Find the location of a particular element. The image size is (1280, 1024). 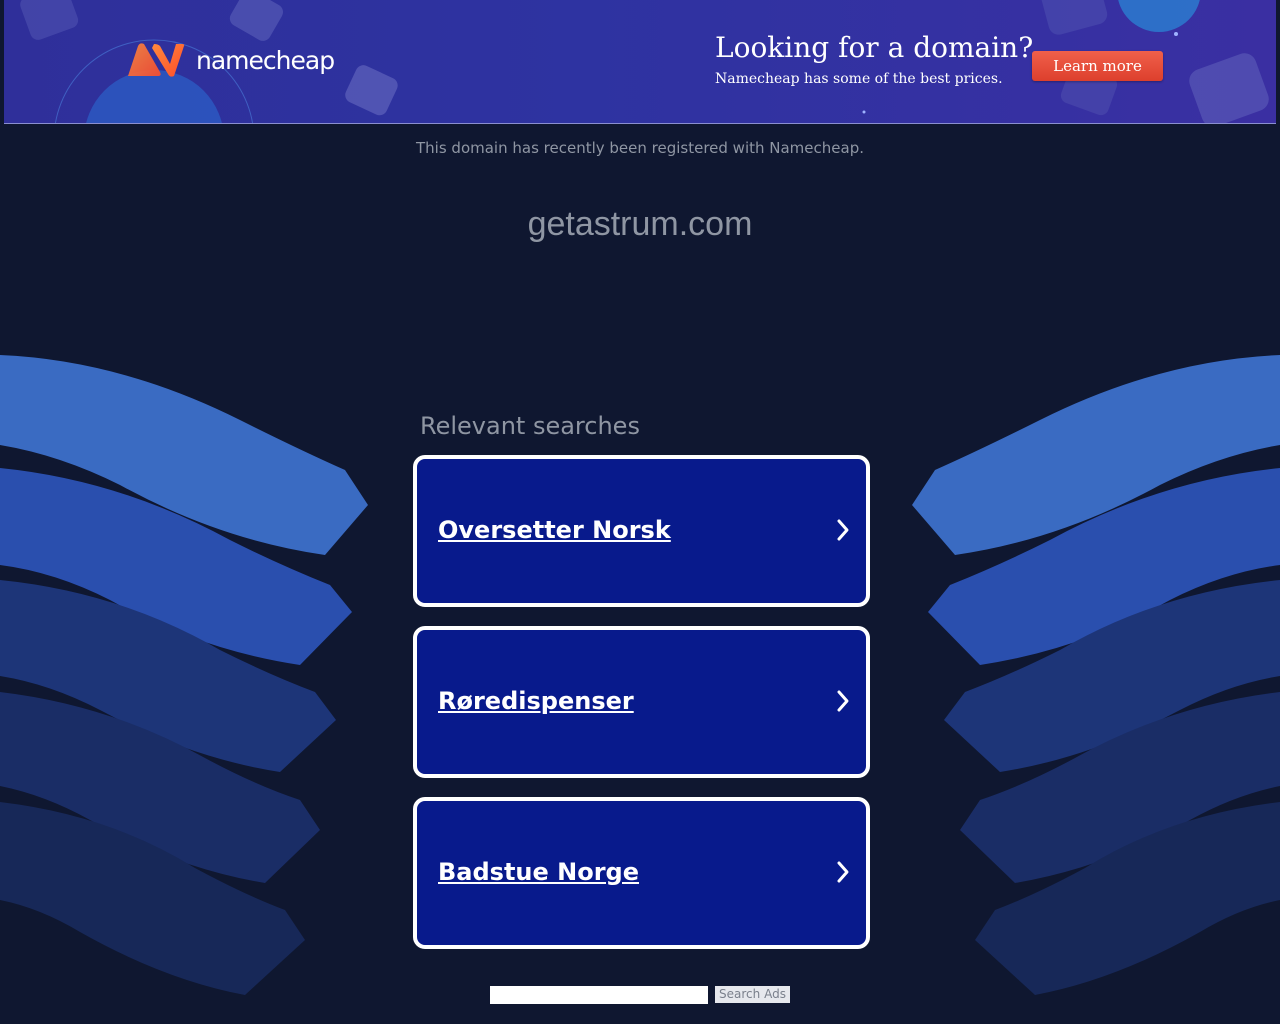

search-link-roredispenser: Røredispenser is located at coordinates (641, 702).